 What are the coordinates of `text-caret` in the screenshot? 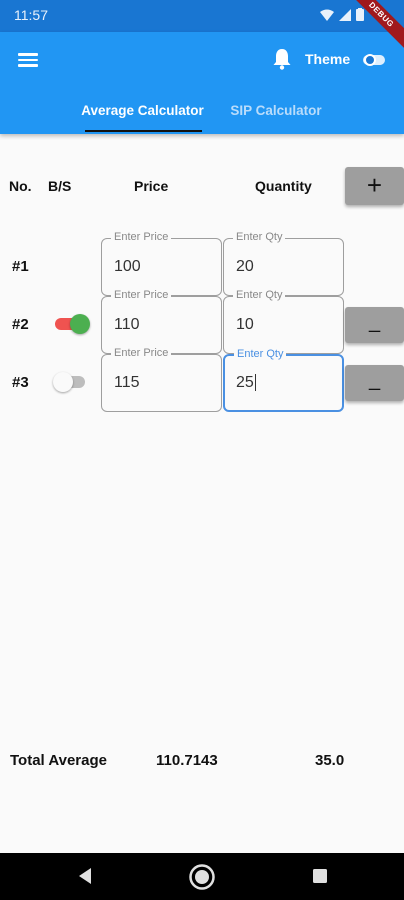 It's located at (255, 383).